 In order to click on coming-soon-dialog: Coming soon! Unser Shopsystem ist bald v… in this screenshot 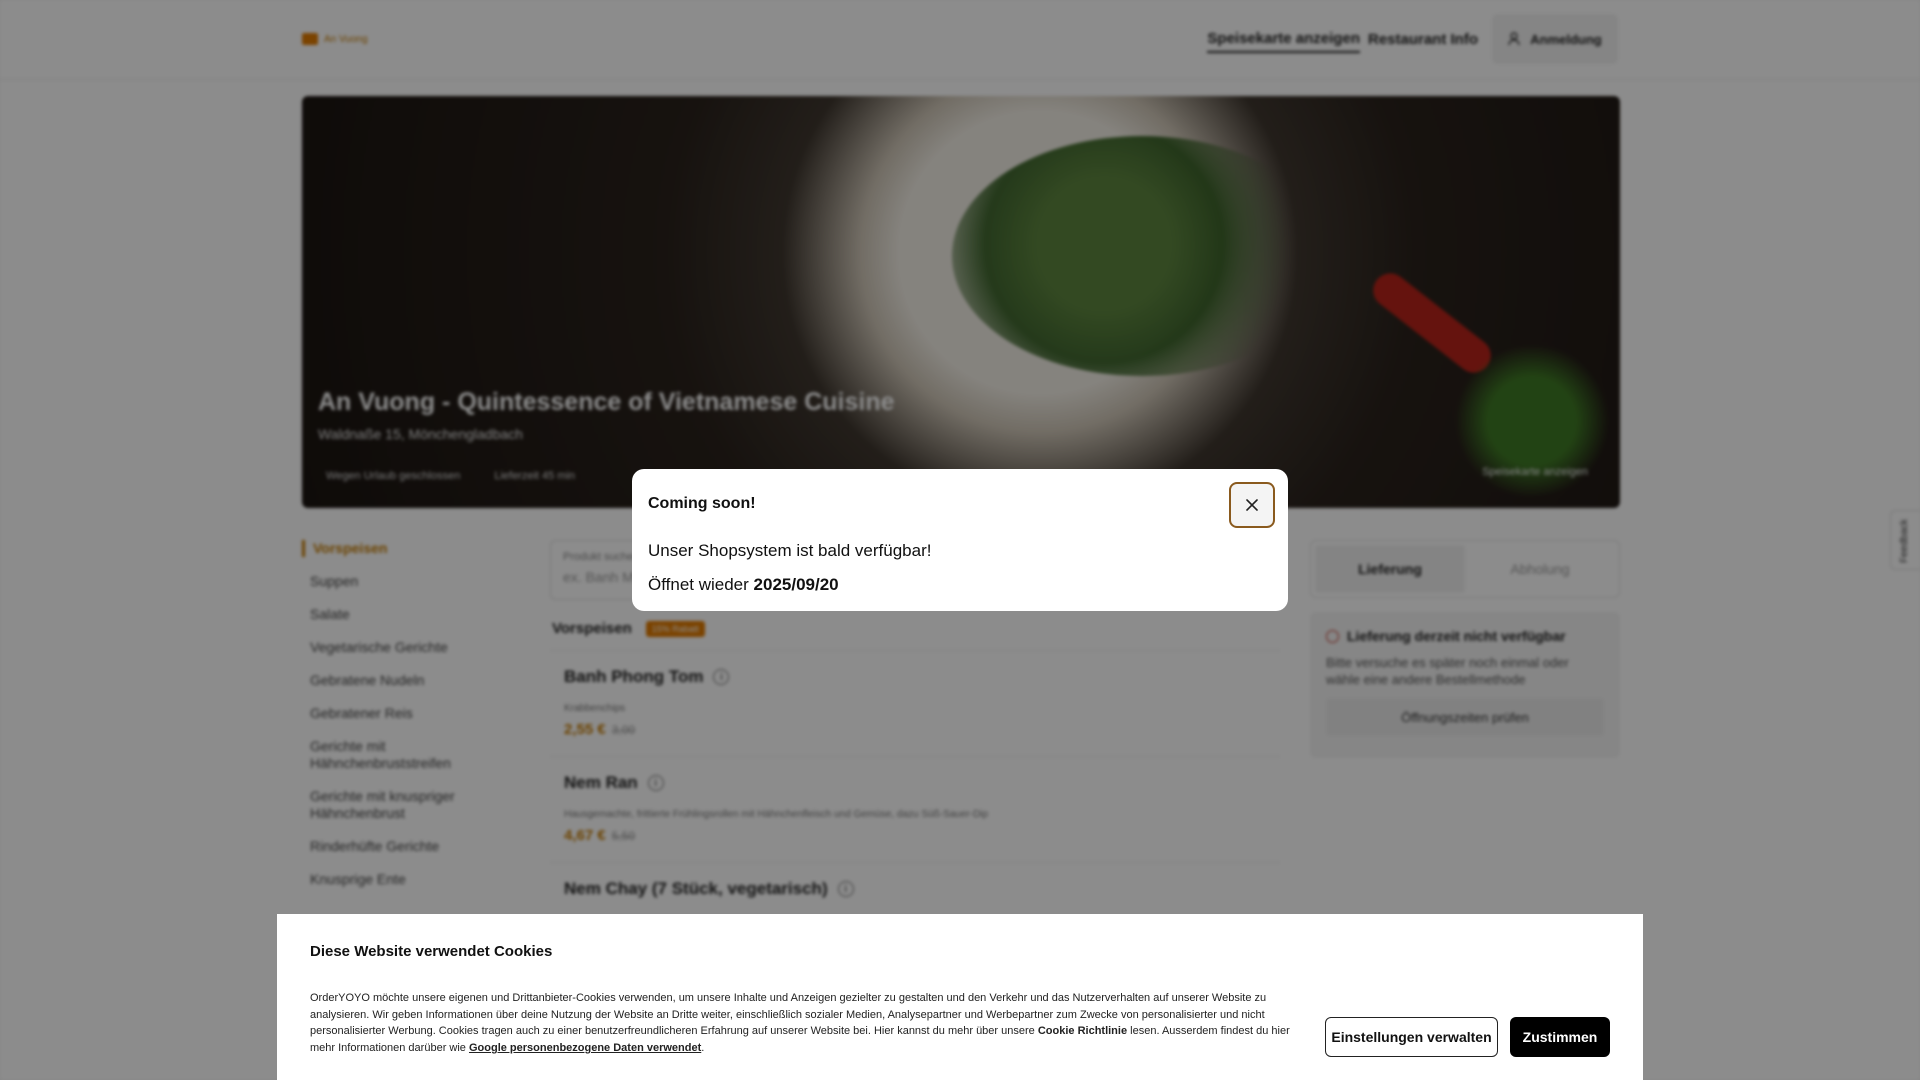, I will do `click(960, 540)`.